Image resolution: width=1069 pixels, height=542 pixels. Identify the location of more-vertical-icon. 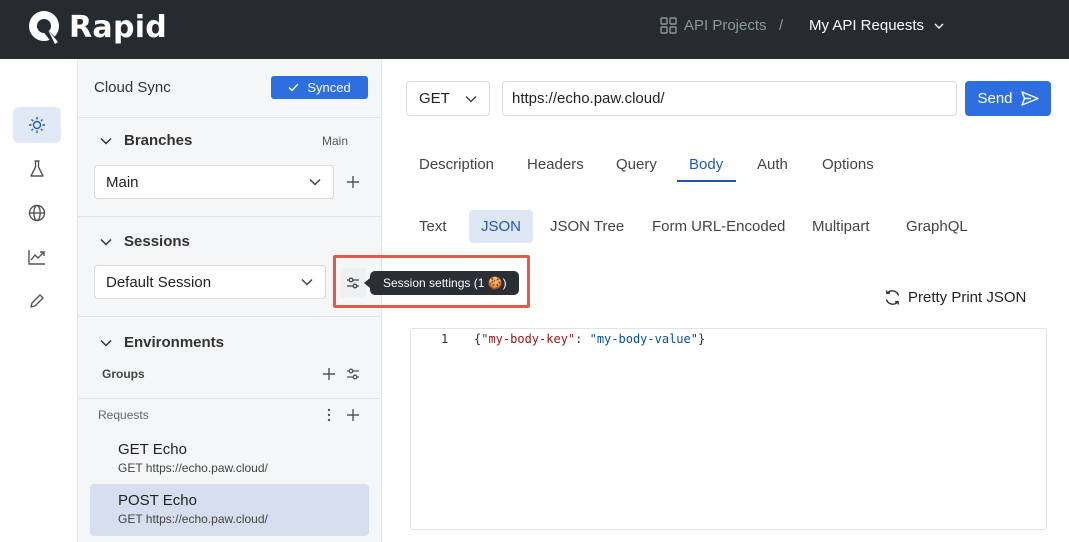
(329, 415).